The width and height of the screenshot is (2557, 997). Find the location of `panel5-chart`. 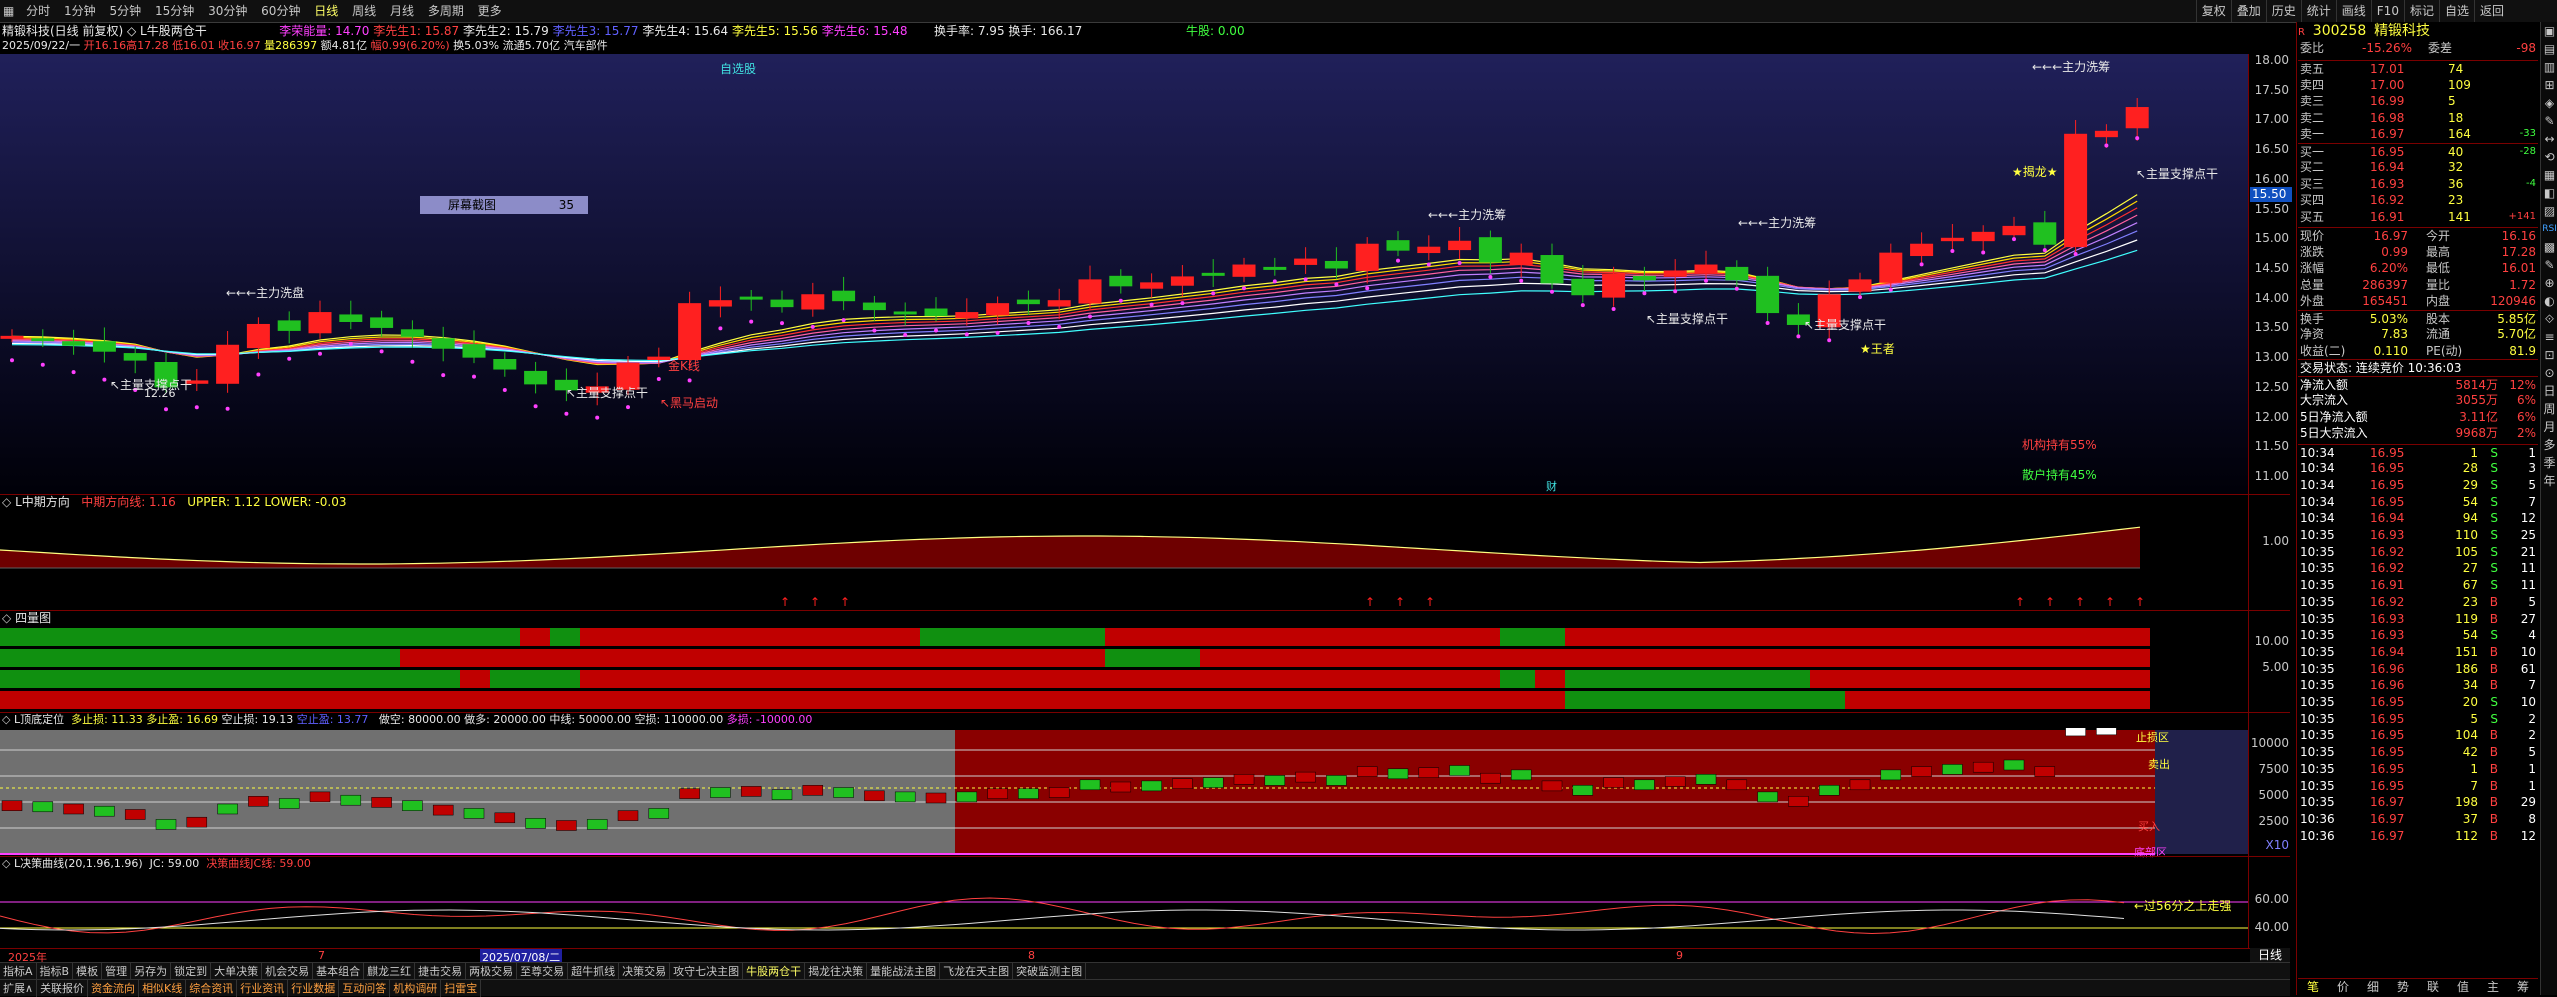

panel5-chart is located at coordinates (1124, 910).